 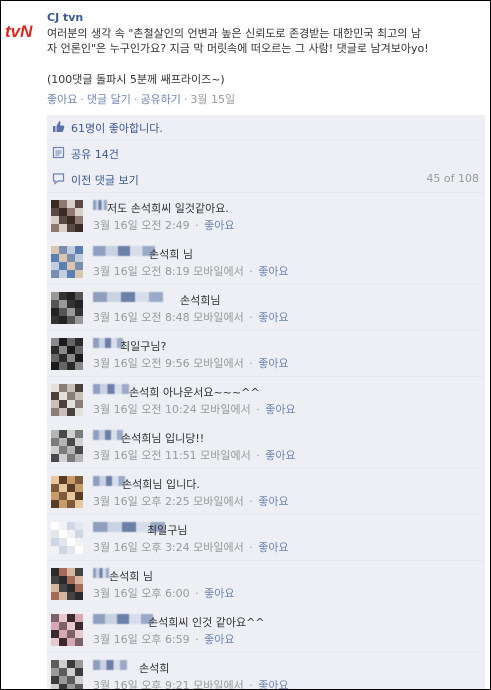 I want to click on comment-timestamp: 3월 16일 오후 6:00, so click(x=141, y=593).